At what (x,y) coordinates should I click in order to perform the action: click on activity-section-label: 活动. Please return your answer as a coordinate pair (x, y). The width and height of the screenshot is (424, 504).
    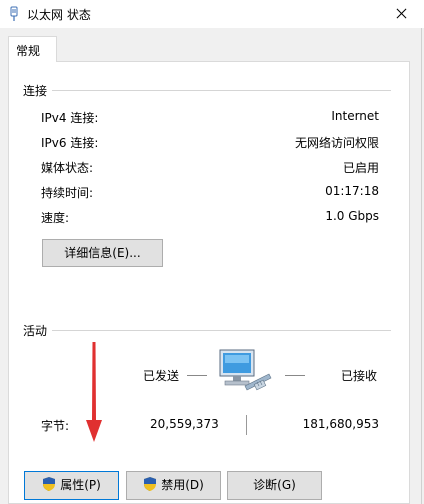
    Looking at the image, I should click on (35, 331).